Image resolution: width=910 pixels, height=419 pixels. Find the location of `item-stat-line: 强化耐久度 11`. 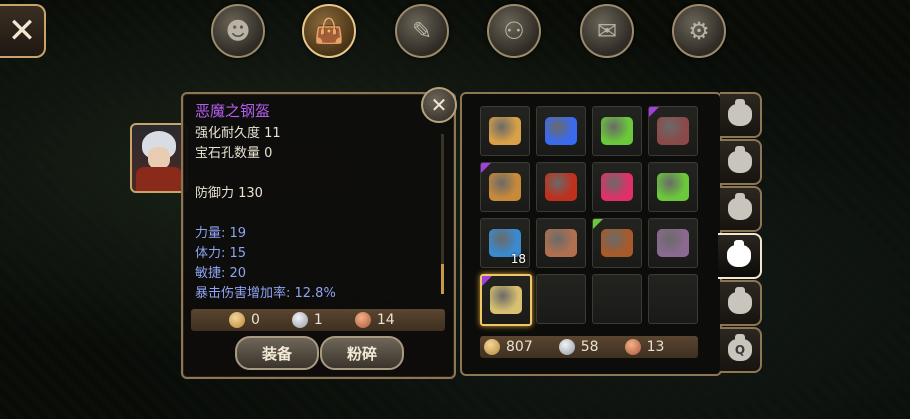

item-stat-line: 强化耐久度 11 is located at coordinates (238, 133).